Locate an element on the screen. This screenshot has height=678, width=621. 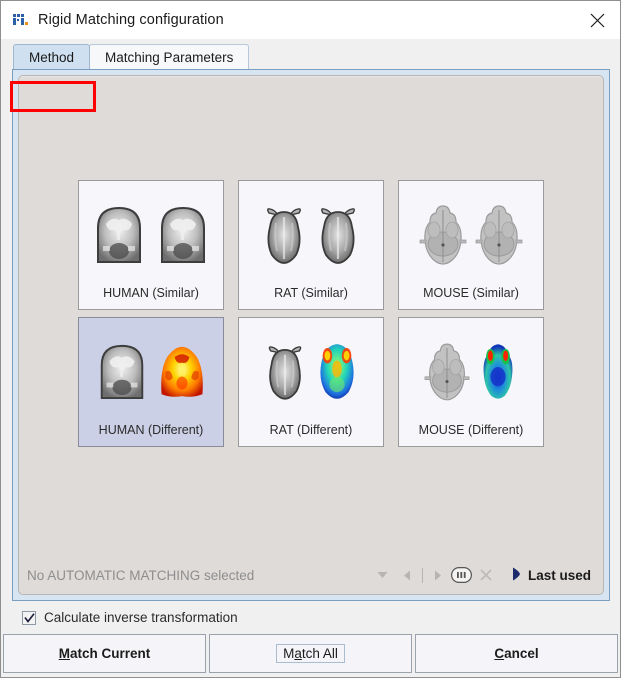
close-icon is located at coordinates (597, 20).